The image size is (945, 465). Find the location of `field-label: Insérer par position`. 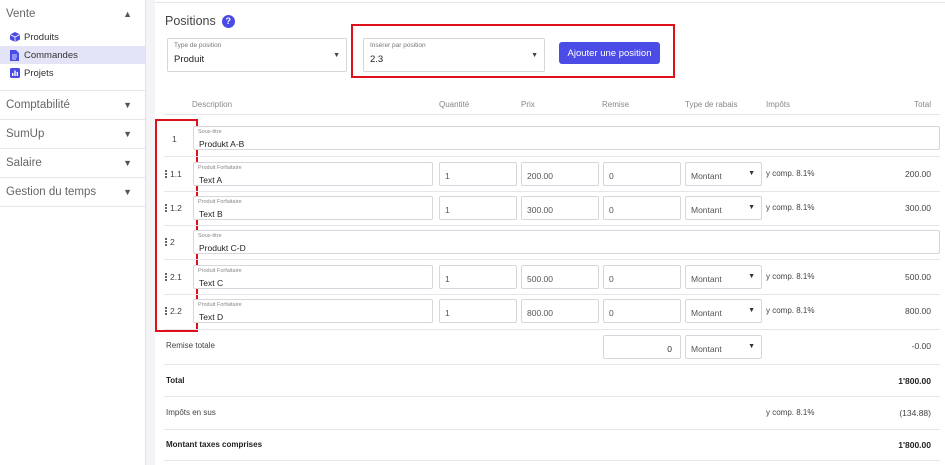

field-label: Insérer par position is located at coordinates (398, 45).